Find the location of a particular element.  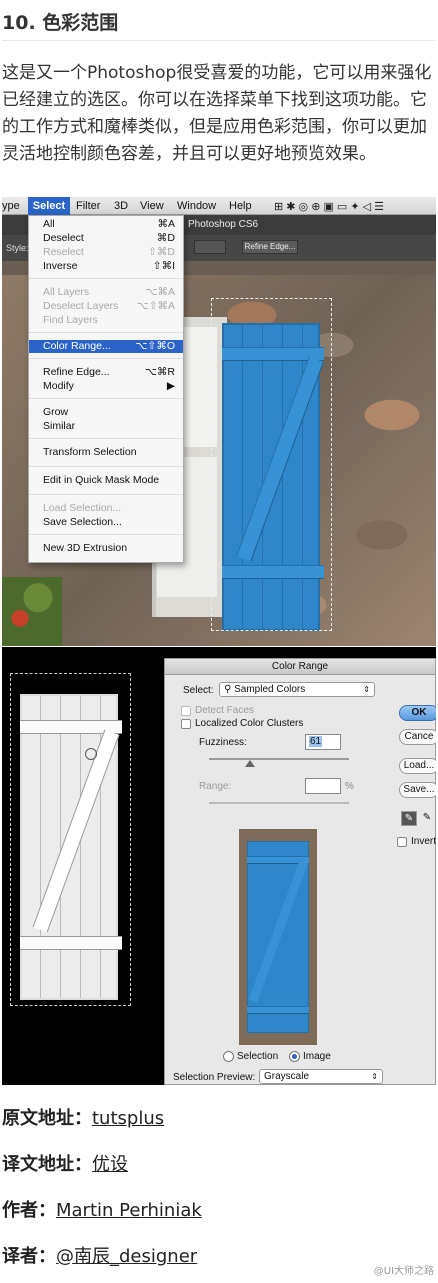

selection-preview-label: Selection Preview: is located at coordinates (214, 1077).